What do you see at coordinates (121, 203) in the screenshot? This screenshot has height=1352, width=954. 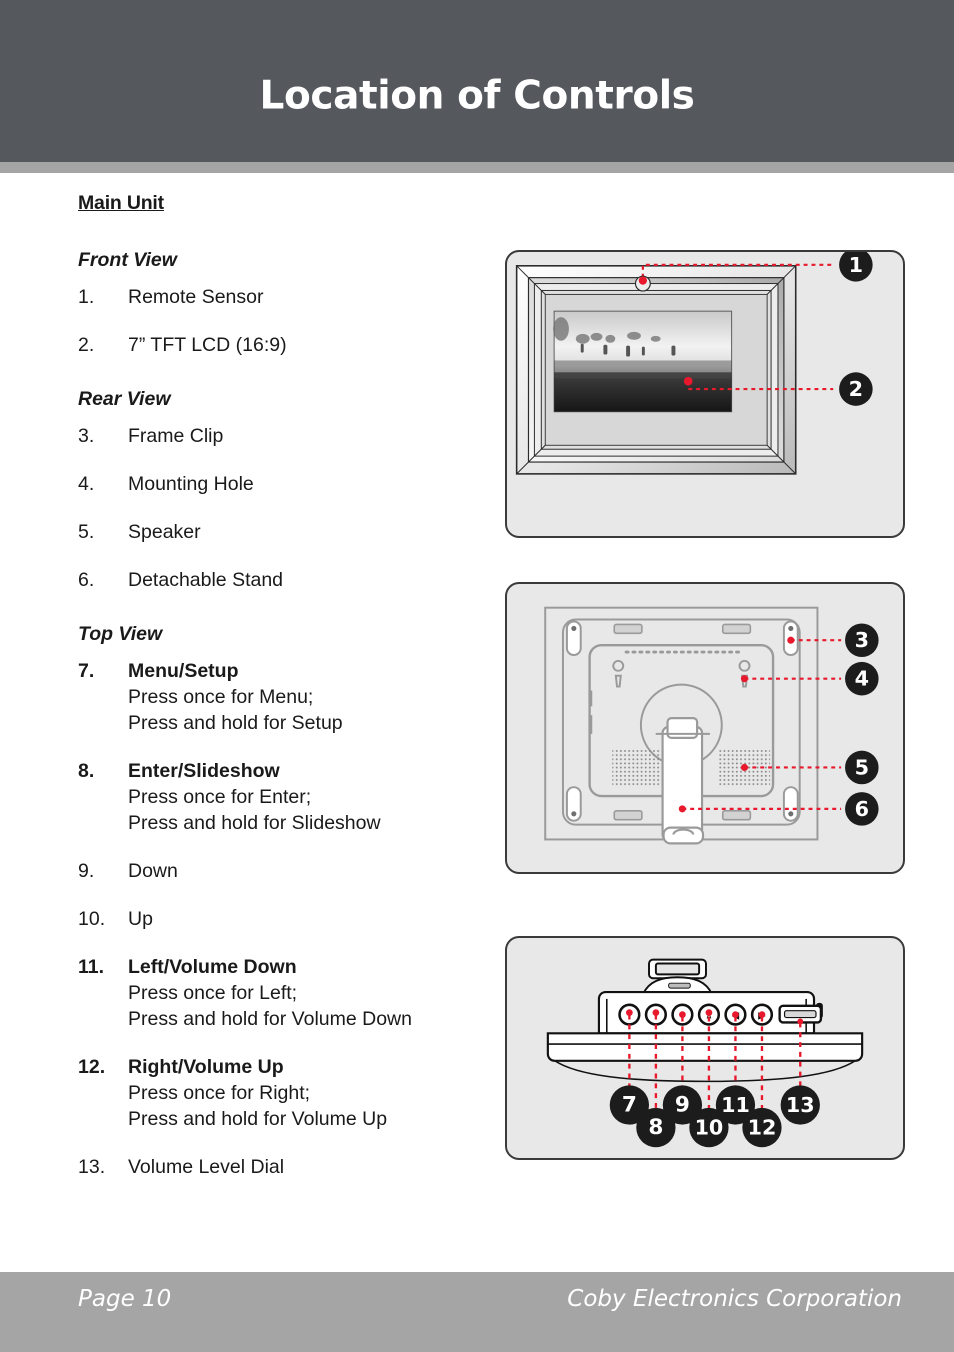 I see `section-title-main-unit: Main Unit` at bounding box center [121, 203].